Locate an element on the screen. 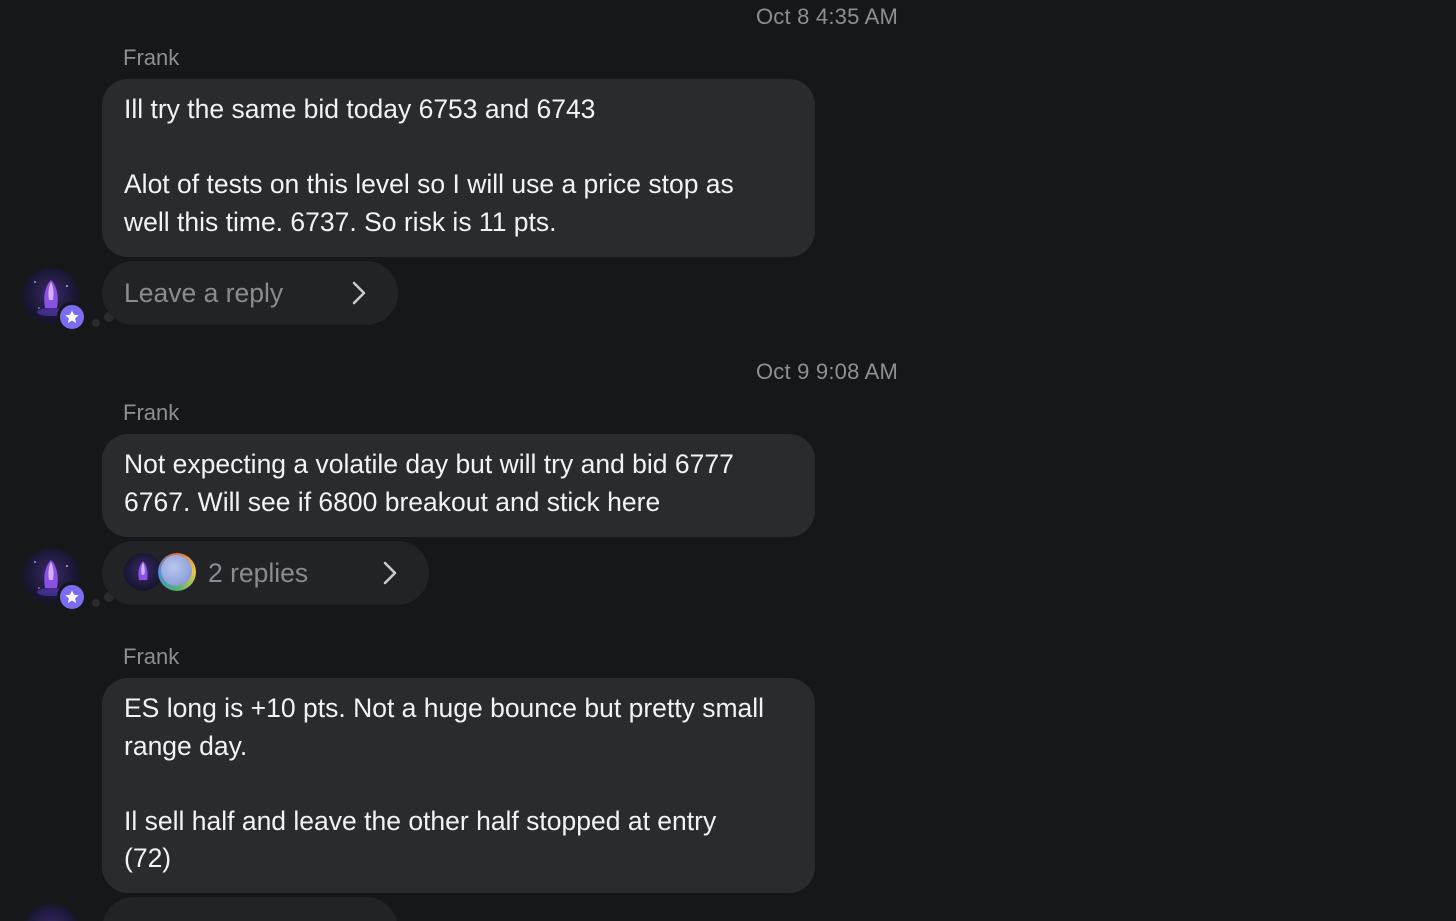 Image resolution: width=1456 pixels, height=921 pixels. leave-reply-button: Leave a reply is located at coordinates (250, 293).